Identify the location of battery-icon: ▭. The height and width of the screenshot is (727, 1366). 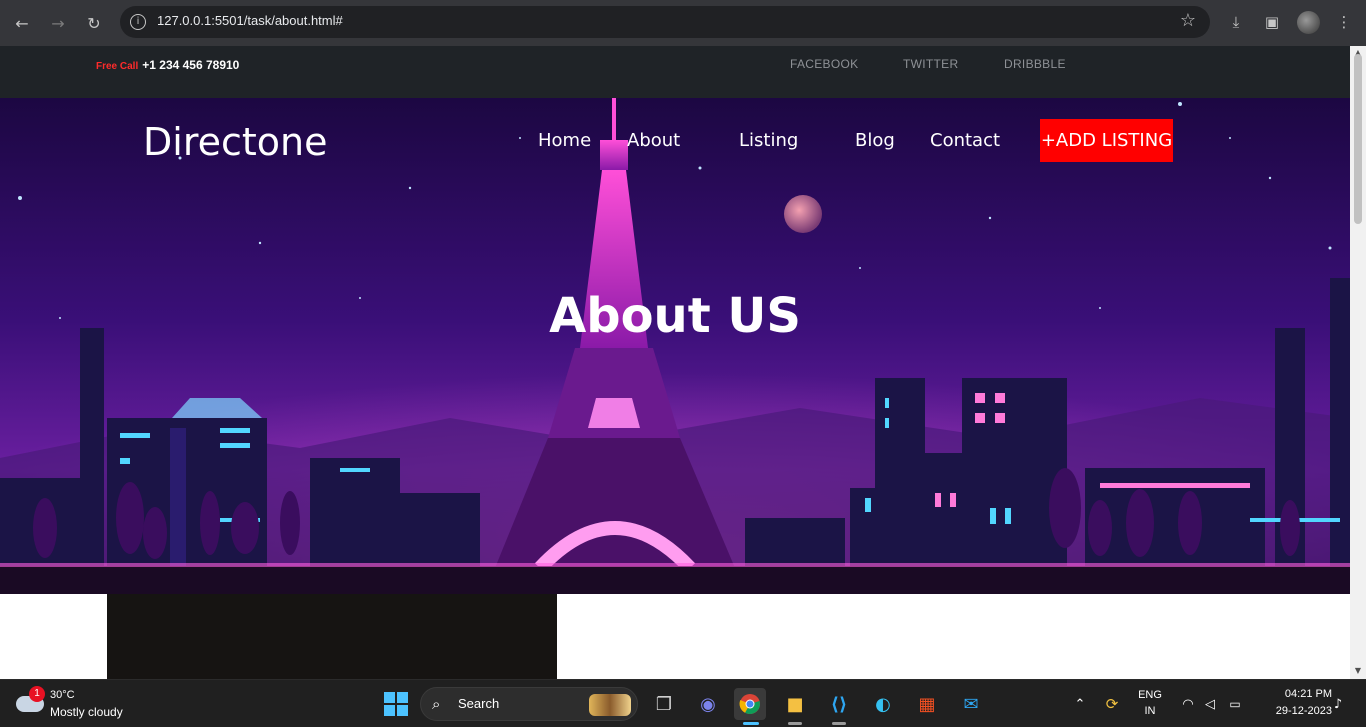
(1235, 704).